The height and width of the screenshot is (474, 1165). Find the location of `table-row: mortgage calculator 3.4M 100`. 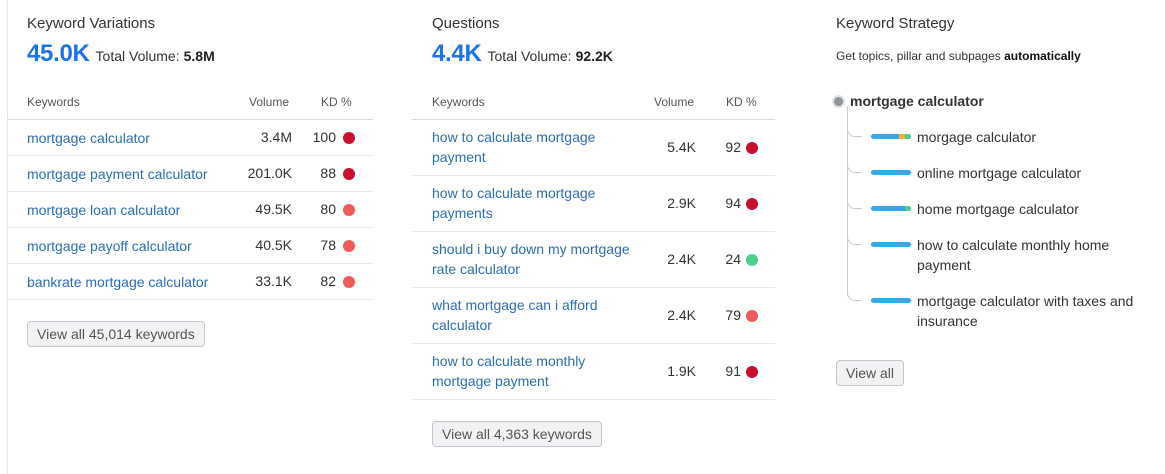

table-row: mortgage calculator 3.4M 100 is located at coordinates (190, 138).